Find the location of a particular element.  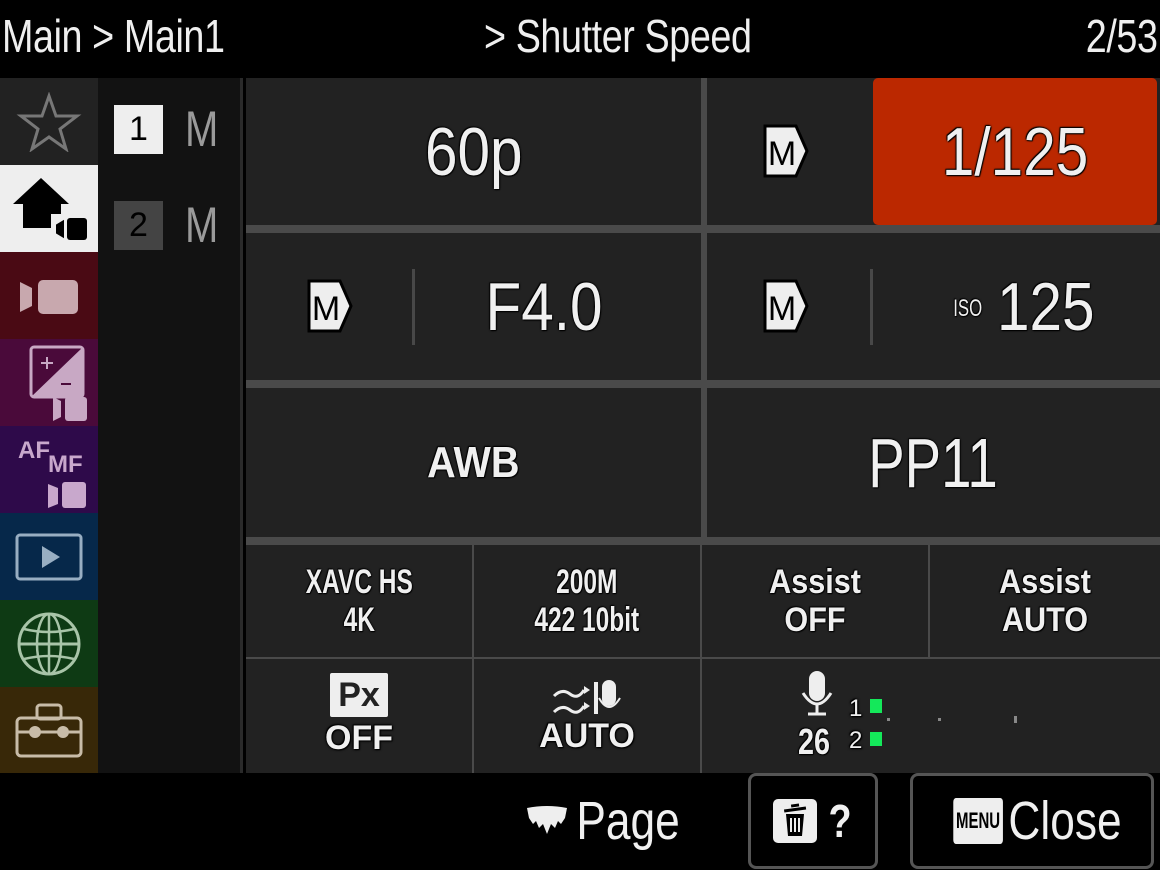

tab-network is located at coordinates (49, 643).